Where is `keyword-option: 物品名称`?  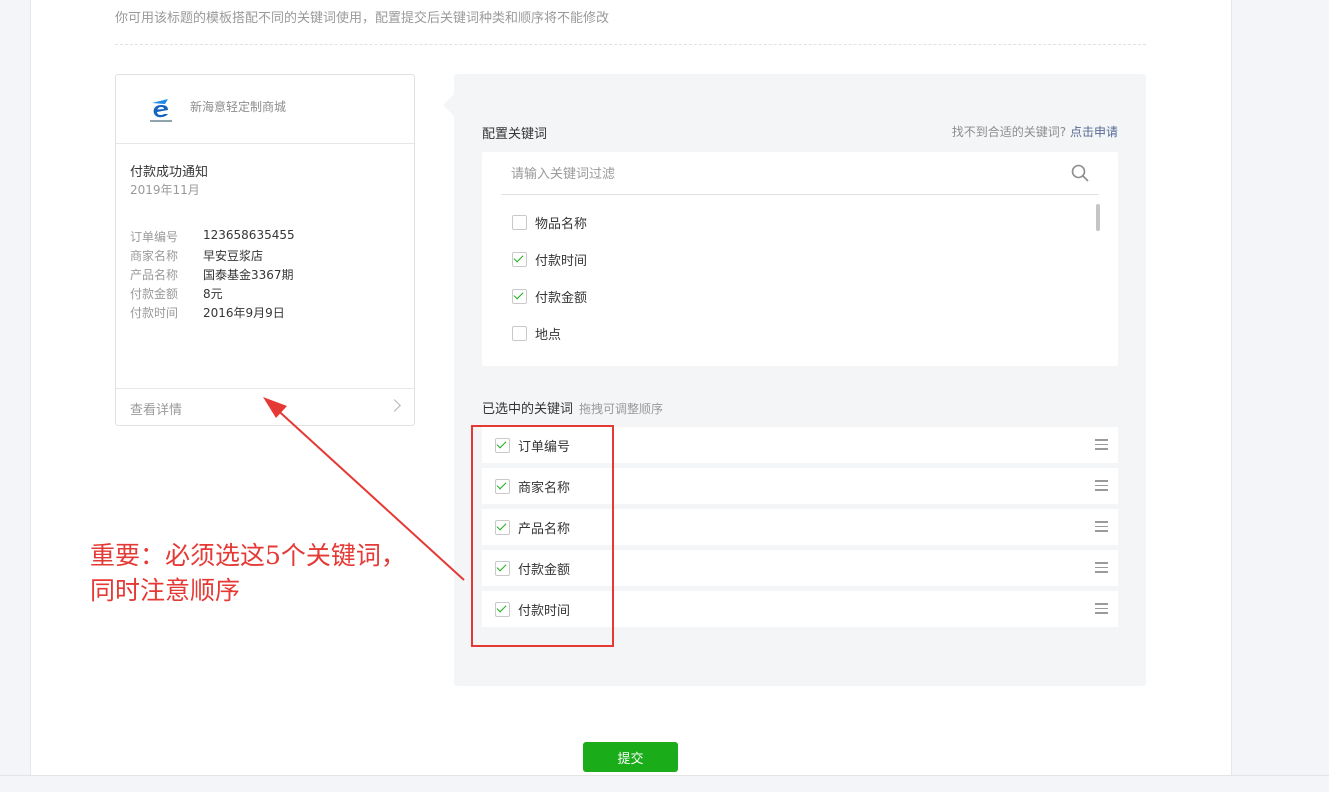 keyword-option: 物品名称 is located at coordinates (549, 222).